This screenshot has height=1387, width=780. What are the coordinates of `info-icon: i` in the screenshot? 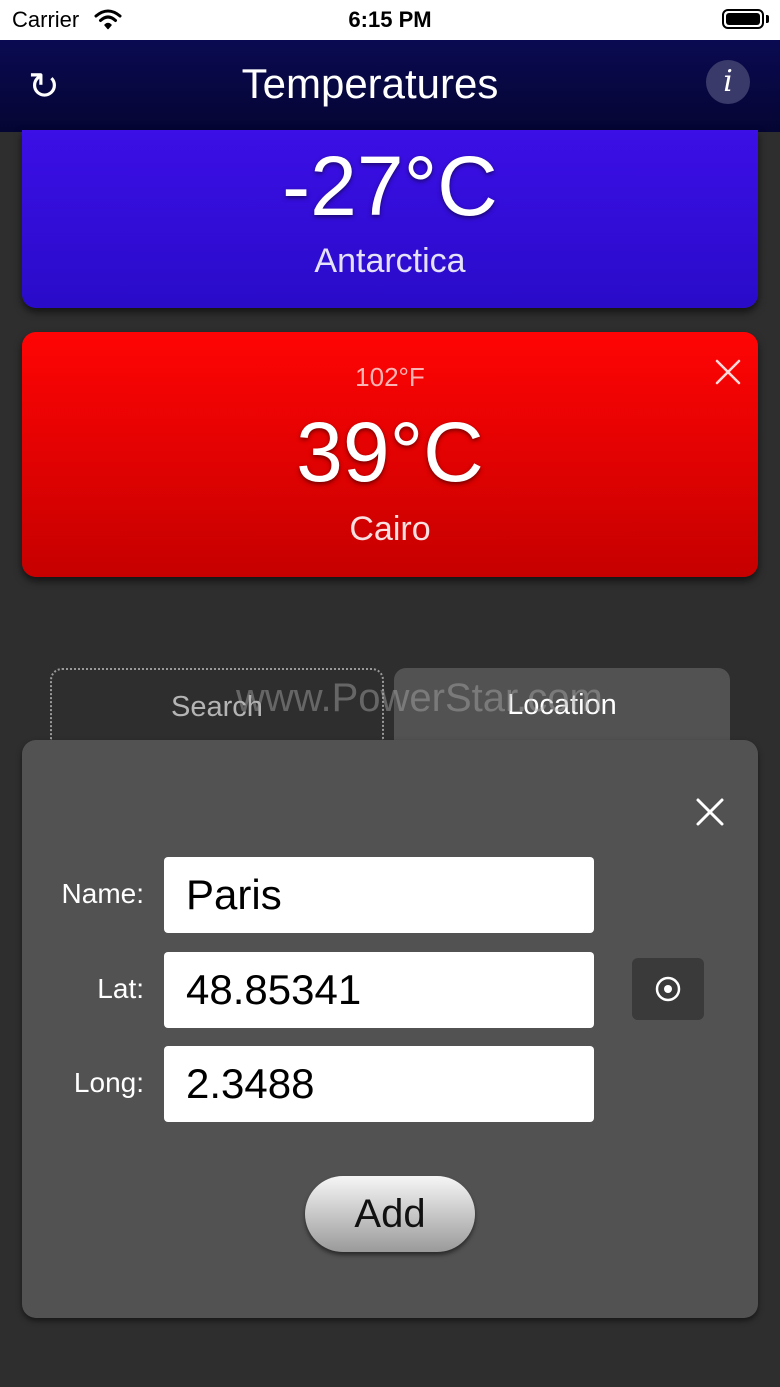 It's located at (728, 82).